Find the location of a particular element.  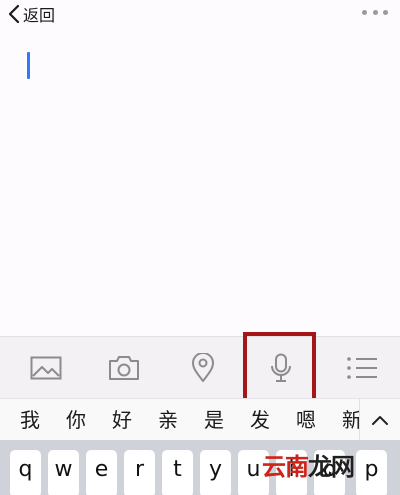

location-button is located at coordinates (203, 368).